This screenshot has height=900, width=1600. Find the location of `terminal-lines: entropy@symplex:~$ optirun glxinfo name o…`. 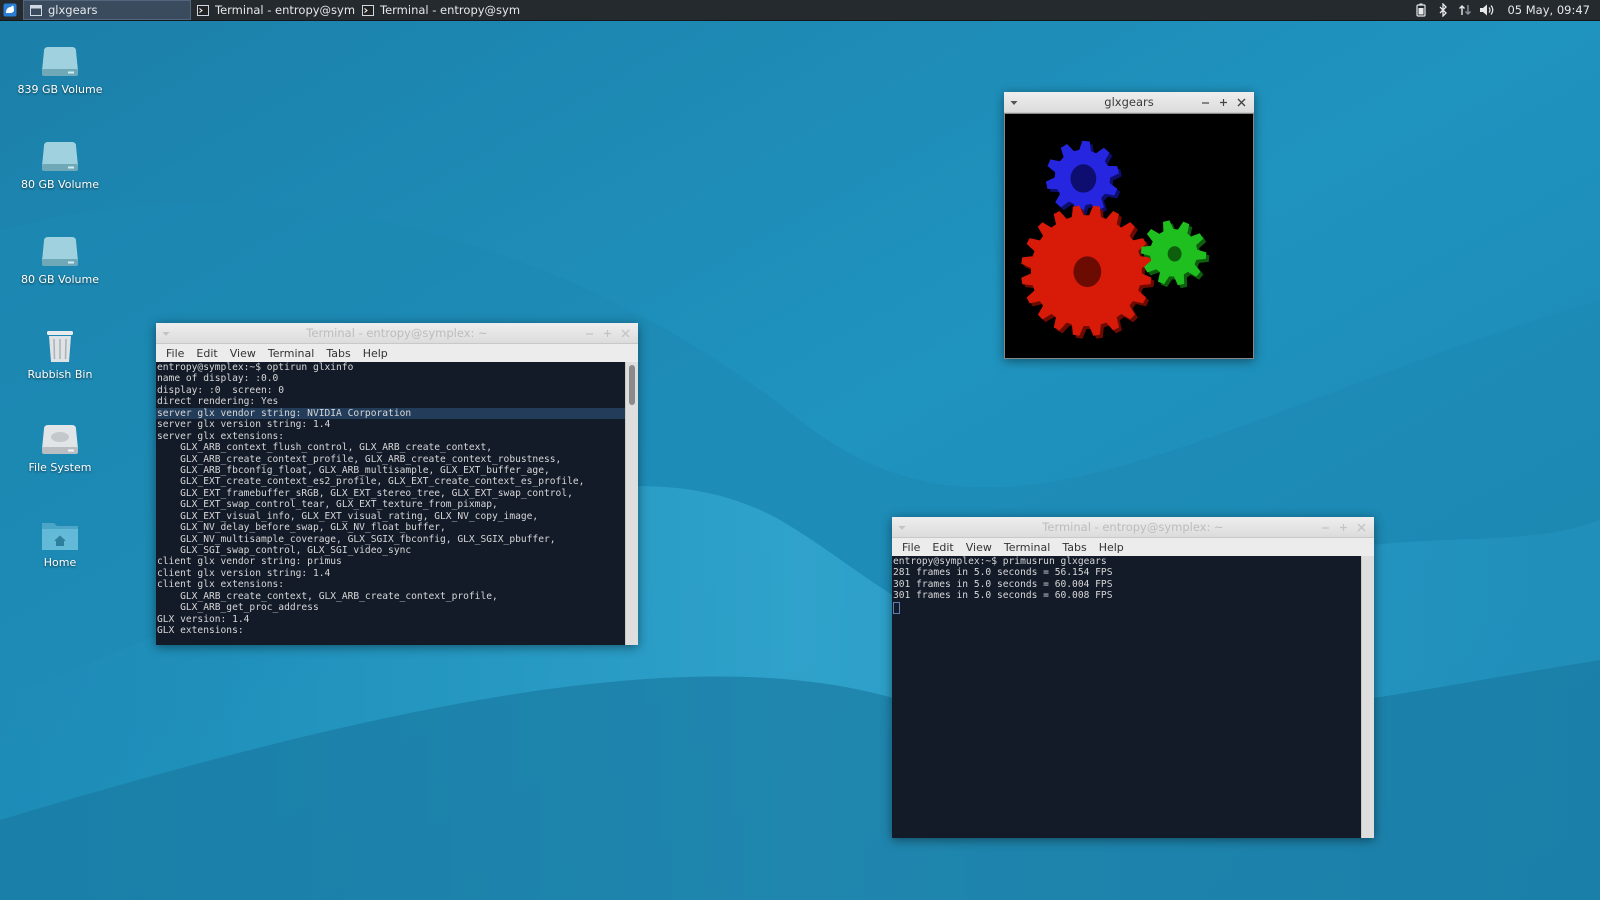

terminal-lines: entropy@symplex:~$ optirun glxinfo name o… is located at coordinates (397, 499).